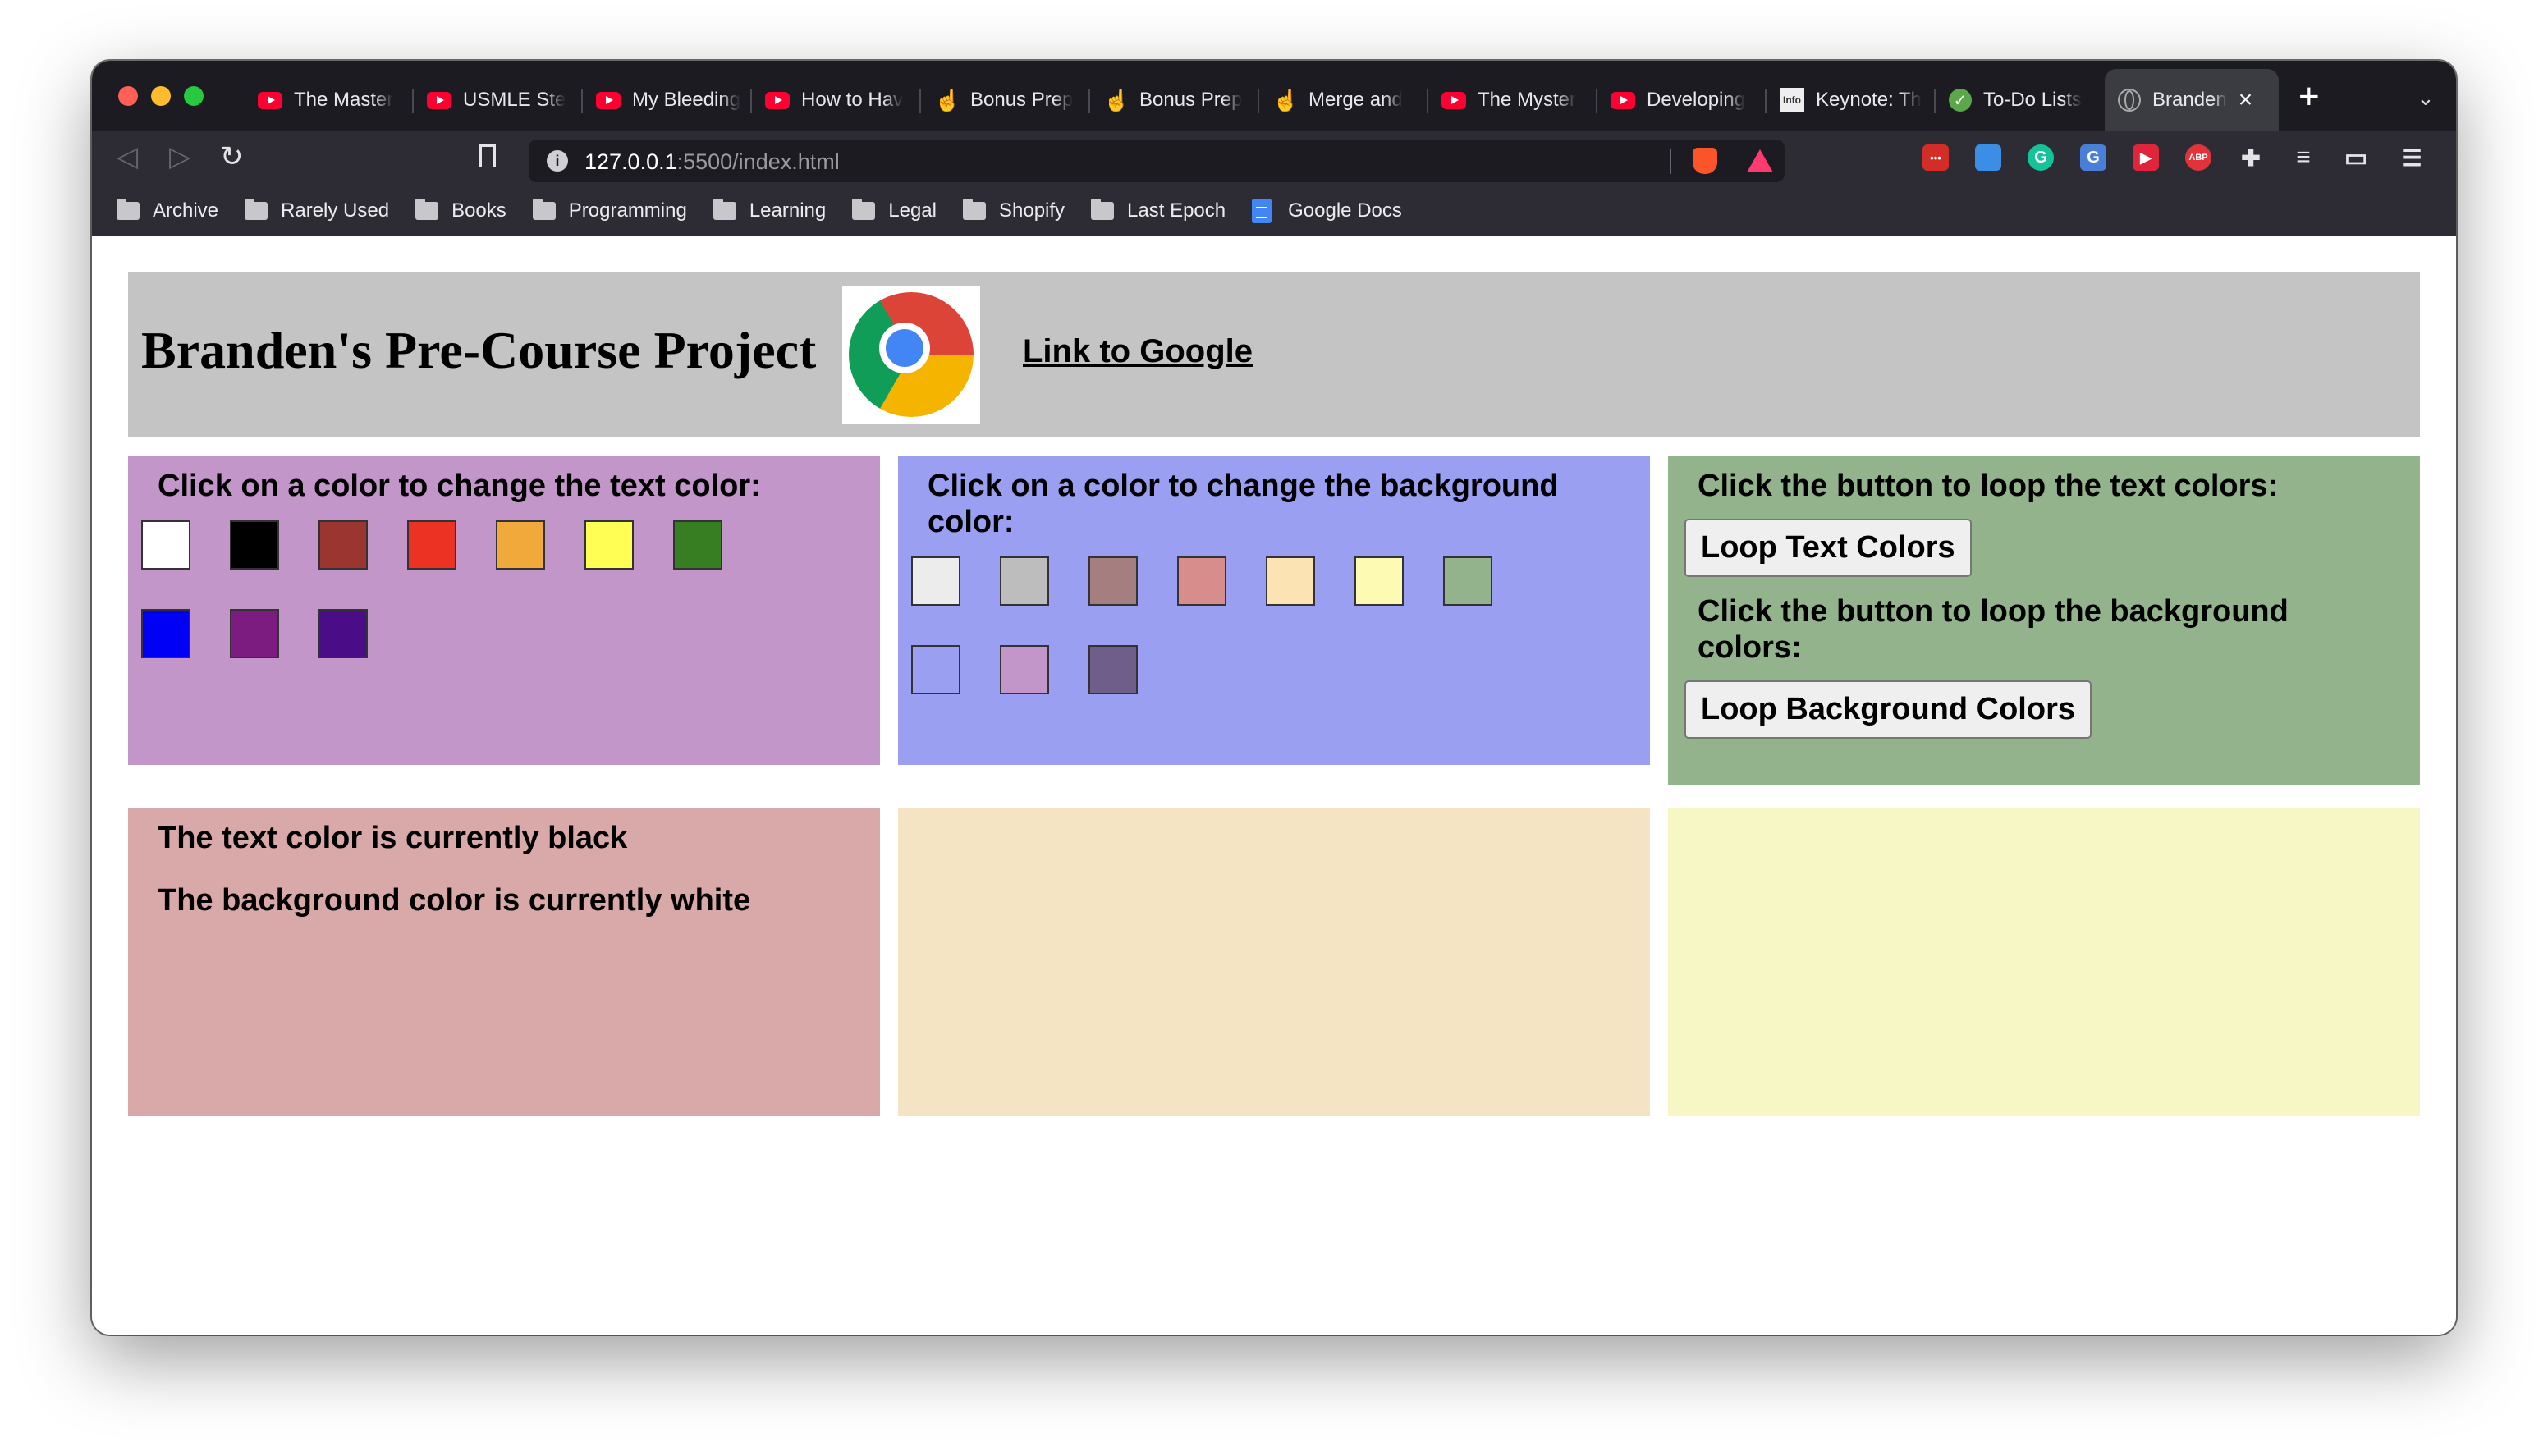 This screenshot has height=1456, width=2548. What do you see at coordinates (1355, 100) in the screenshot?
I see `tab-title: Merge and` at bounding box center [1355, 100].